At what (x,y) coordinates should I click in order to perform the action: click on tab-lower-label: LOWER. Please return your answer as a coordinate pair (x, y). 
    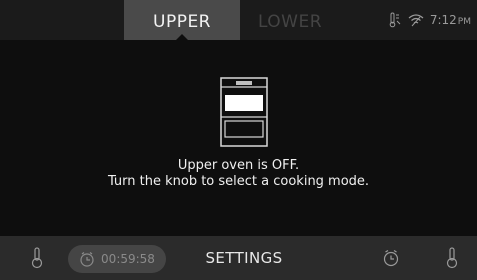
    Looking at the image, I should click on (290, 22).